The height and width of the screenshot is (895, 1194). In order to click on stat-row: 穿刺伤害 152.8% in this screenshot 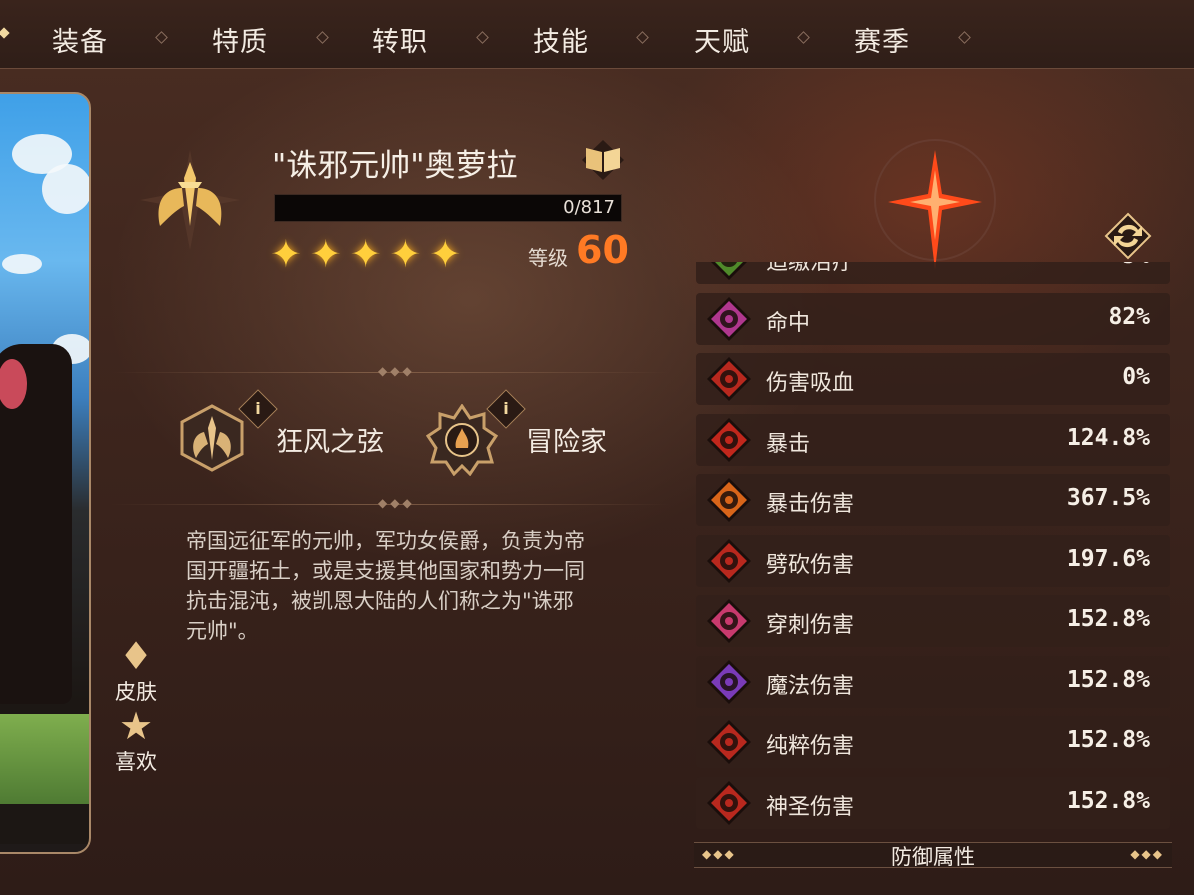, I will do `click(933, 621)`.